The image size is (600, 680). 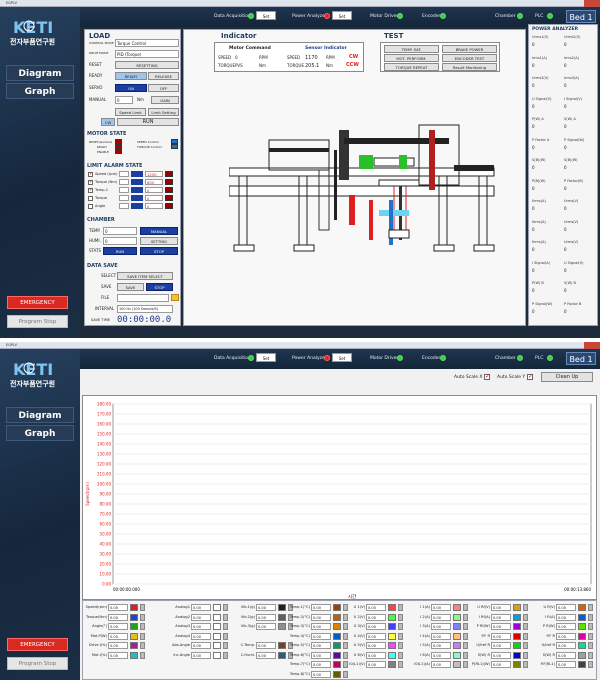 What do you see at coordinates (145, 276) in the screenshot?
I see `save-item-select-button: SAVE ITEM SELECT` at bounding box center [145, 276].